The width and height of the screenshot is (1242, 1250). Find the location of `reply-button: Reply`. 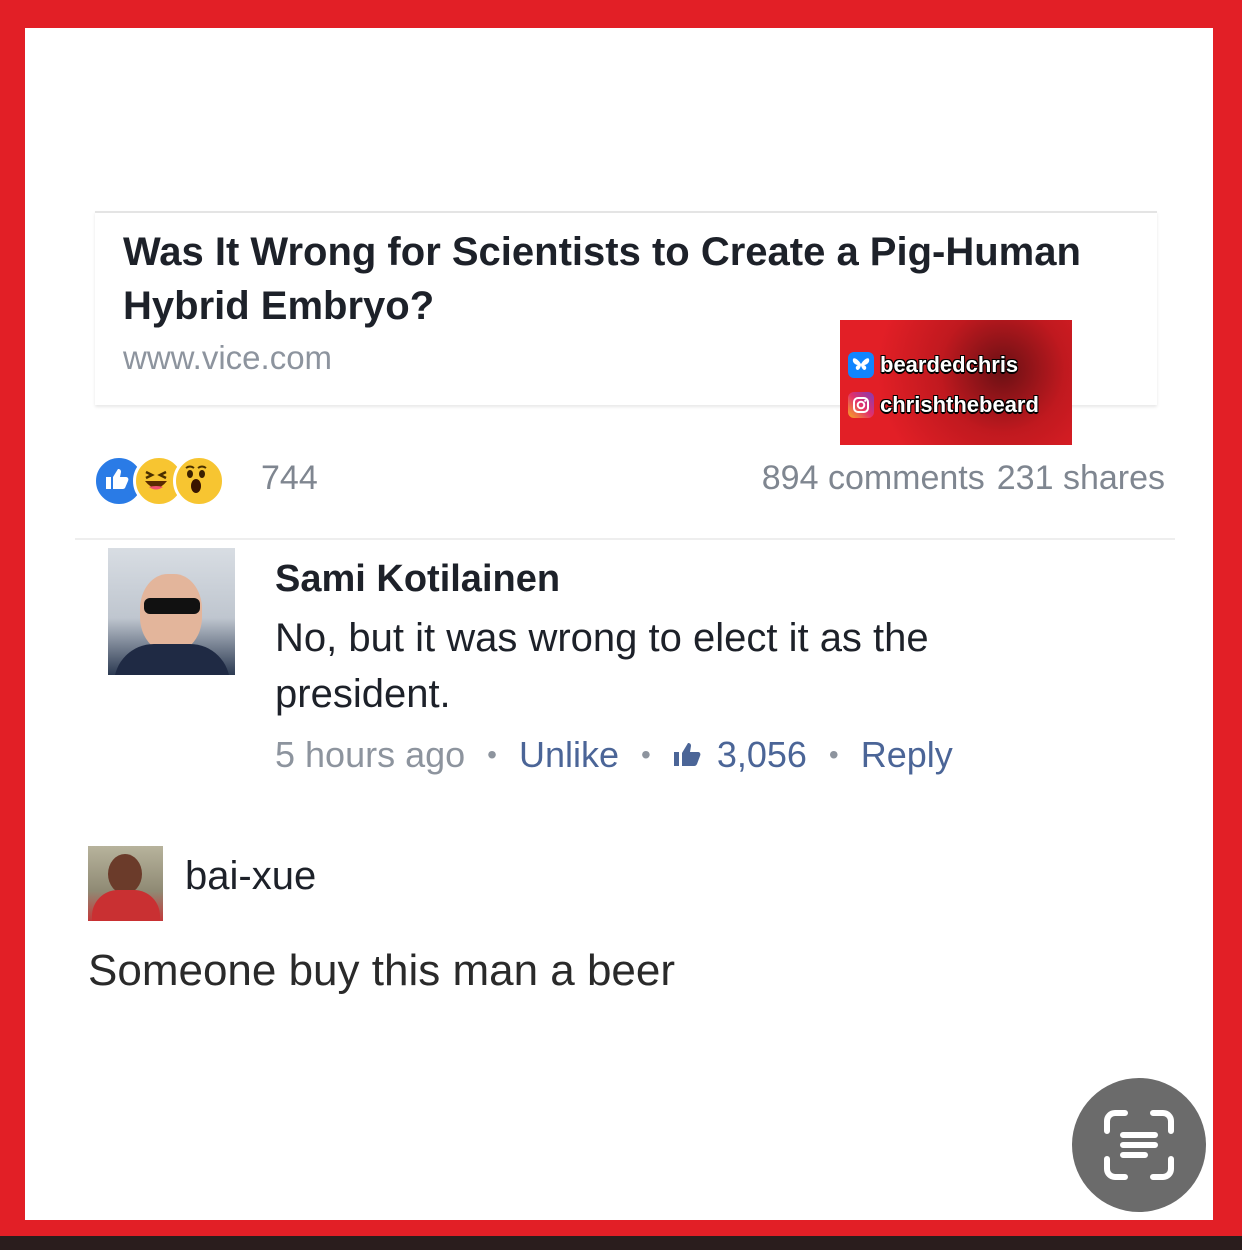

reply-button: Reply is located at coordinates (907, 755).